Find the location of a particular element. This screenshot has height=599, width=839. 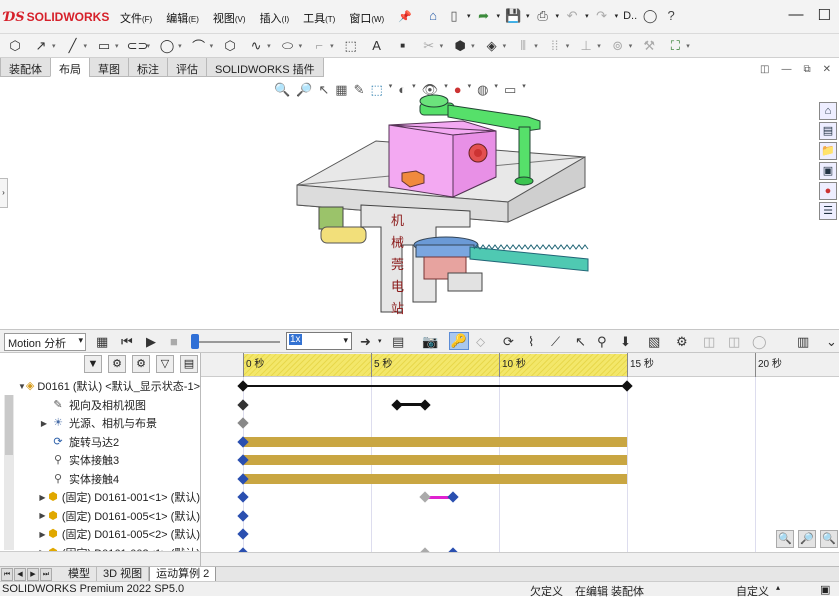

tree-item: ⟳ 旋转马达2 is located at coordinates (100, 442).